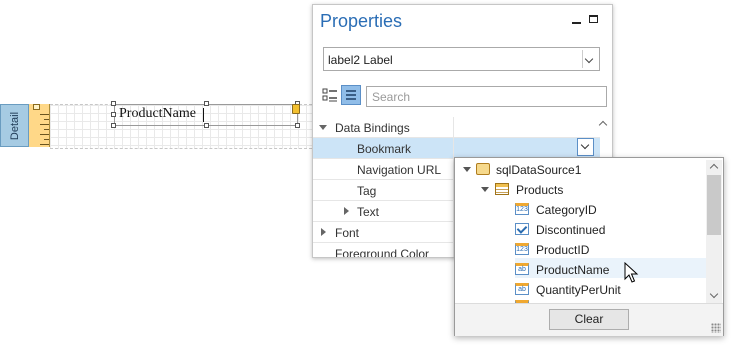  I want to click on property-name: Tag, so click(367, 191).